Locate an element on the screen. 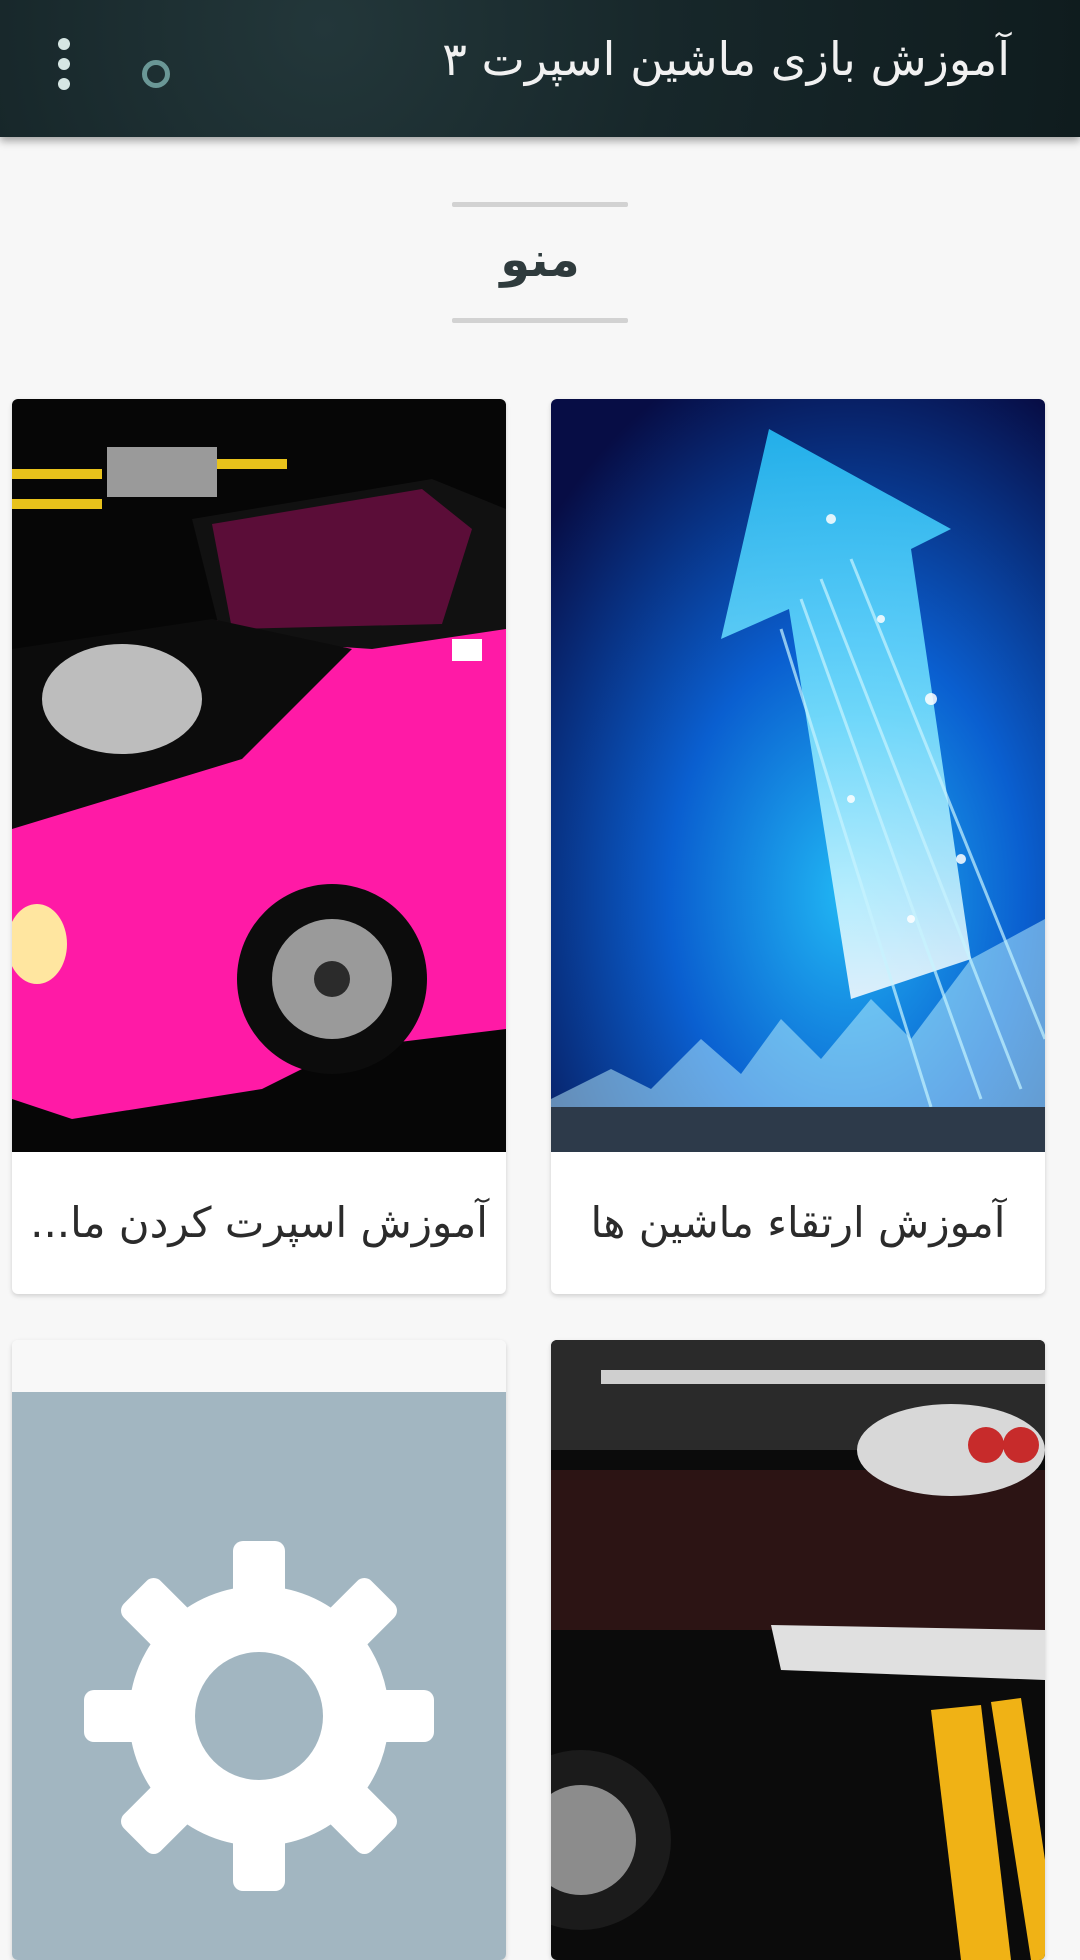 This screenshot has width=1080, height=1960. menu-card-muscle is located at coordinates (798, 1650).